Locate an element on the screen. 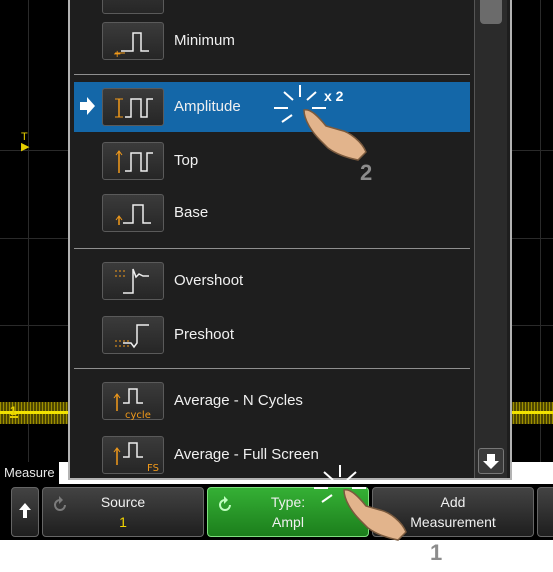 This screenshot has height=572, width=553. preshoot-icon is located at coordinates (133, 335).